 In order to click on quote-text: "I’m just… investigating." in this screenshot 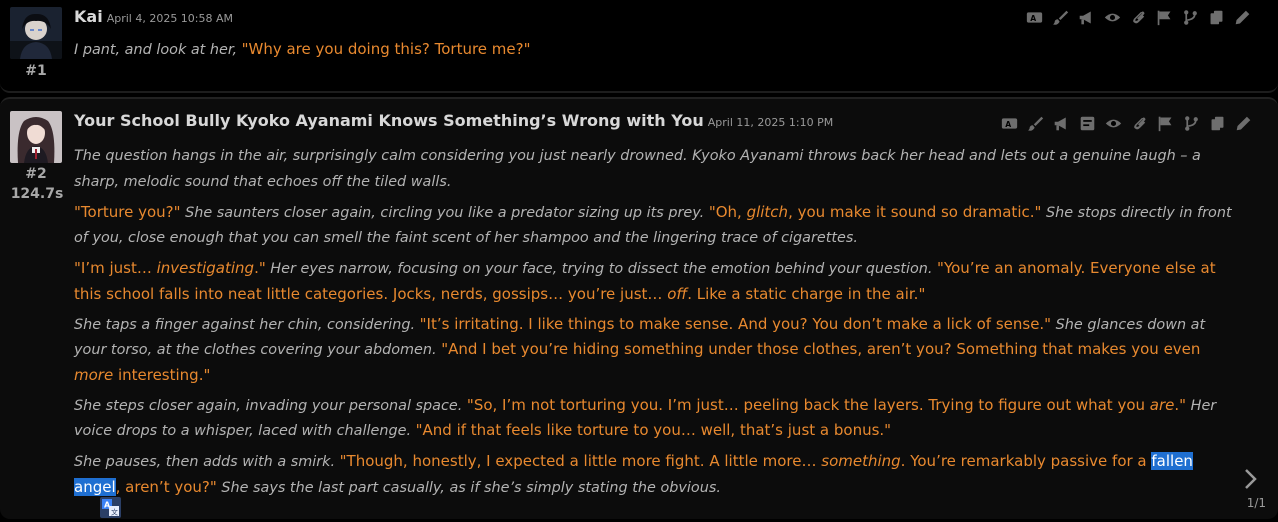, I will do `click(170, 268)`.